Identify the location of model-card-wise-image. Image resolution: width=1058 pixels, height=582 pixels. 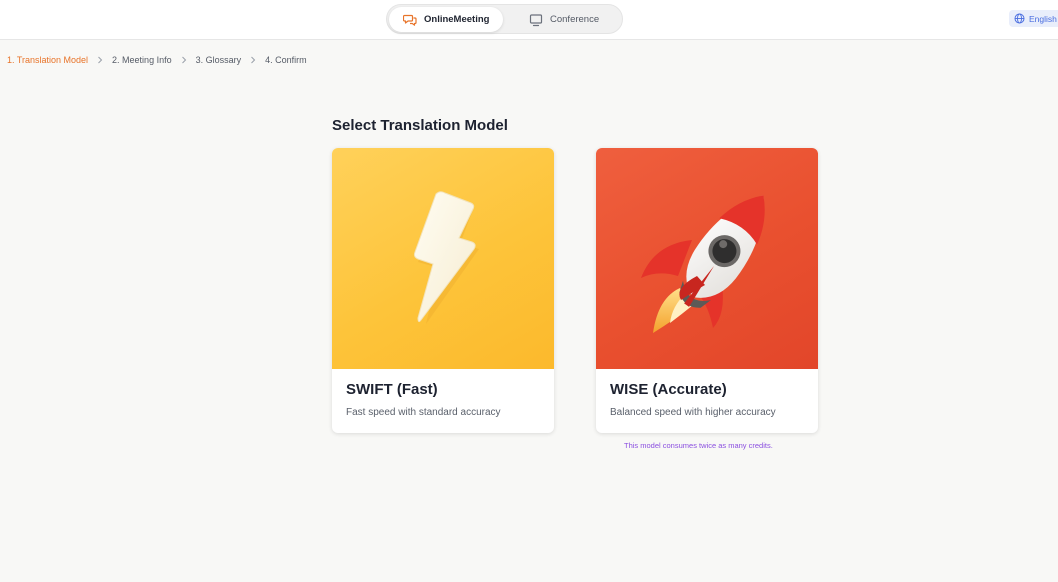
(707, 258).